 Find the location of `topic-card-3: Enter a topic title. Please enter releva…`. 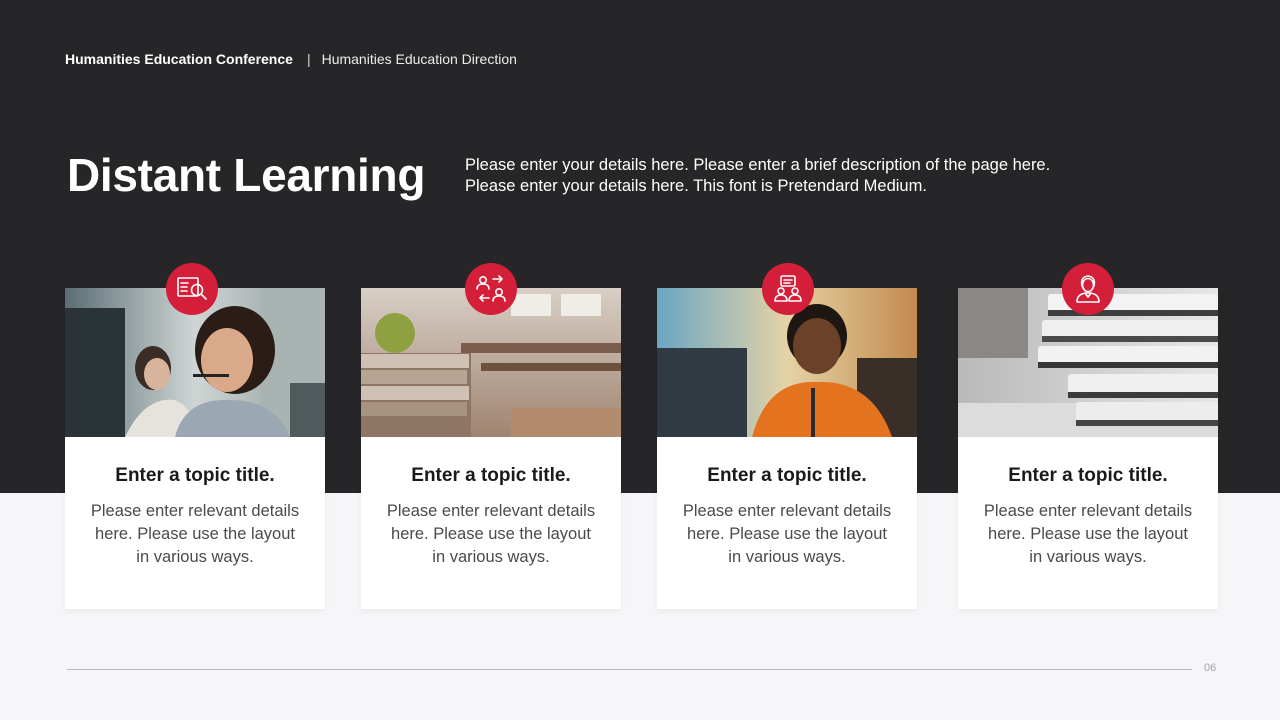

topic-card-3: Enter a topic title. Please enter releva… is located at coordinates (787, 448).